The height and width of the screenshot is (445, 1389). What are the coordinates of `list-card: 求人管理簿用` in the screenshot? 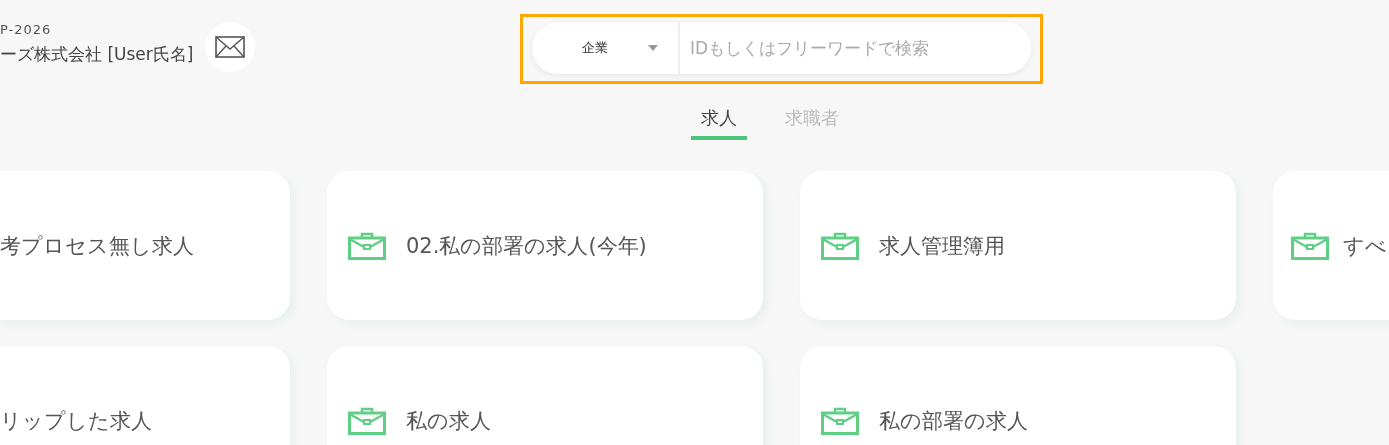 It's located at (1018, 245).